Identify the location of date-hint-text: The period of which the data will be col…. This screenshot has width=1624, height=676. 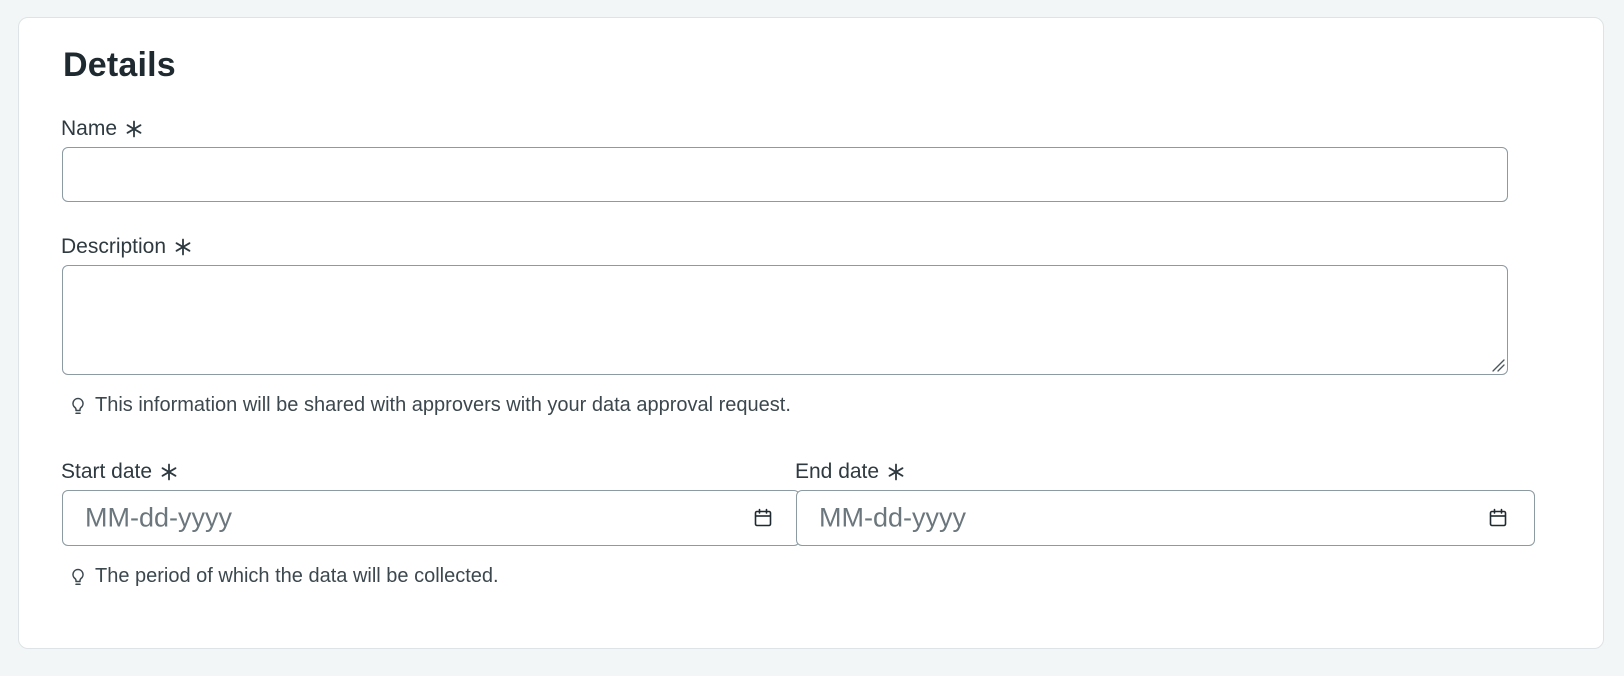
(297, 576).